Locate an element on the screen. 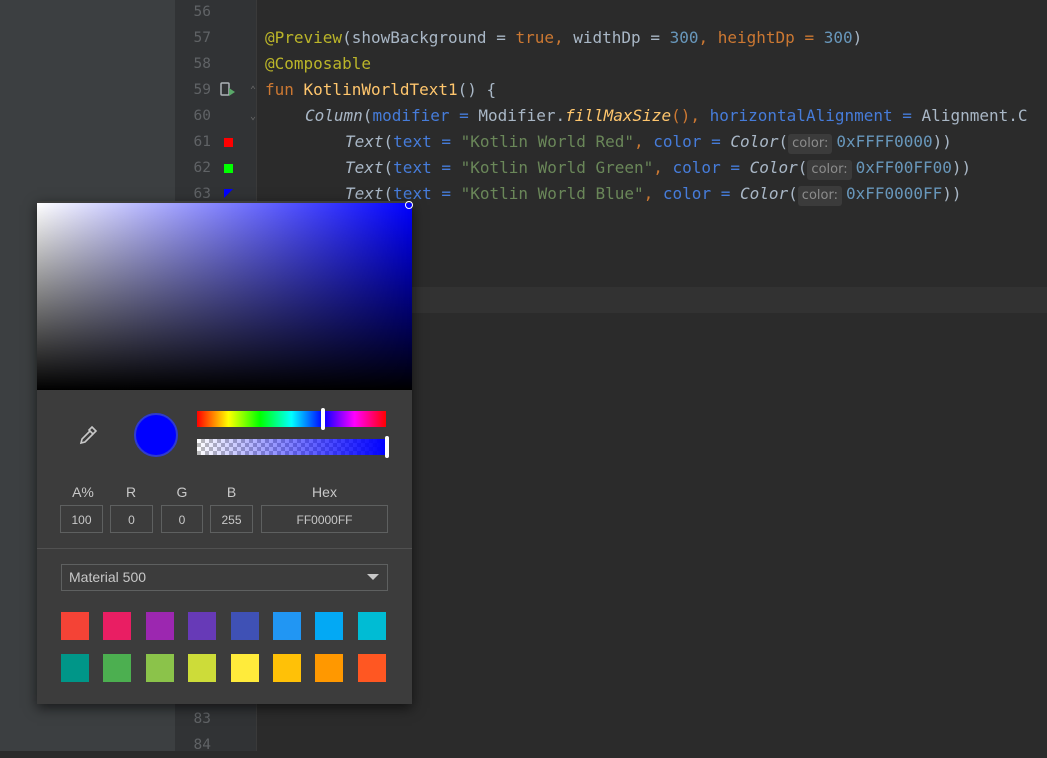 The width and height of the screenshot is (1047, 758). string-literal: "Kotlin World Blue" is located at coordinates (552, 193).